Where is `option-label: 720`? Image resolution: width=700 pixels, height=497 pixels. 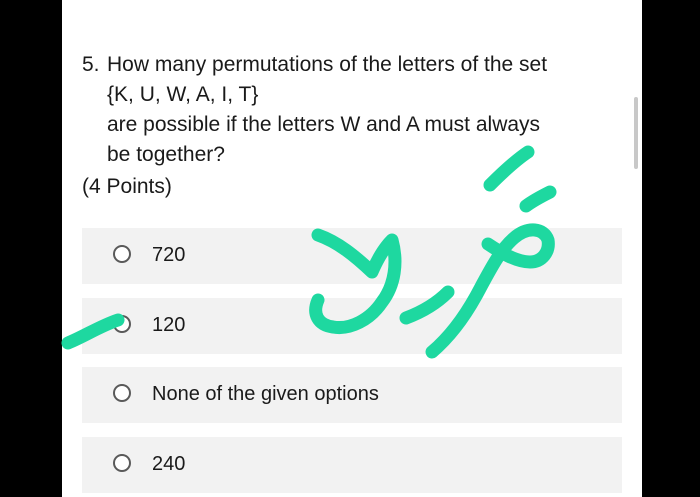
option-label: 720 is located at coordinates (169, 255).